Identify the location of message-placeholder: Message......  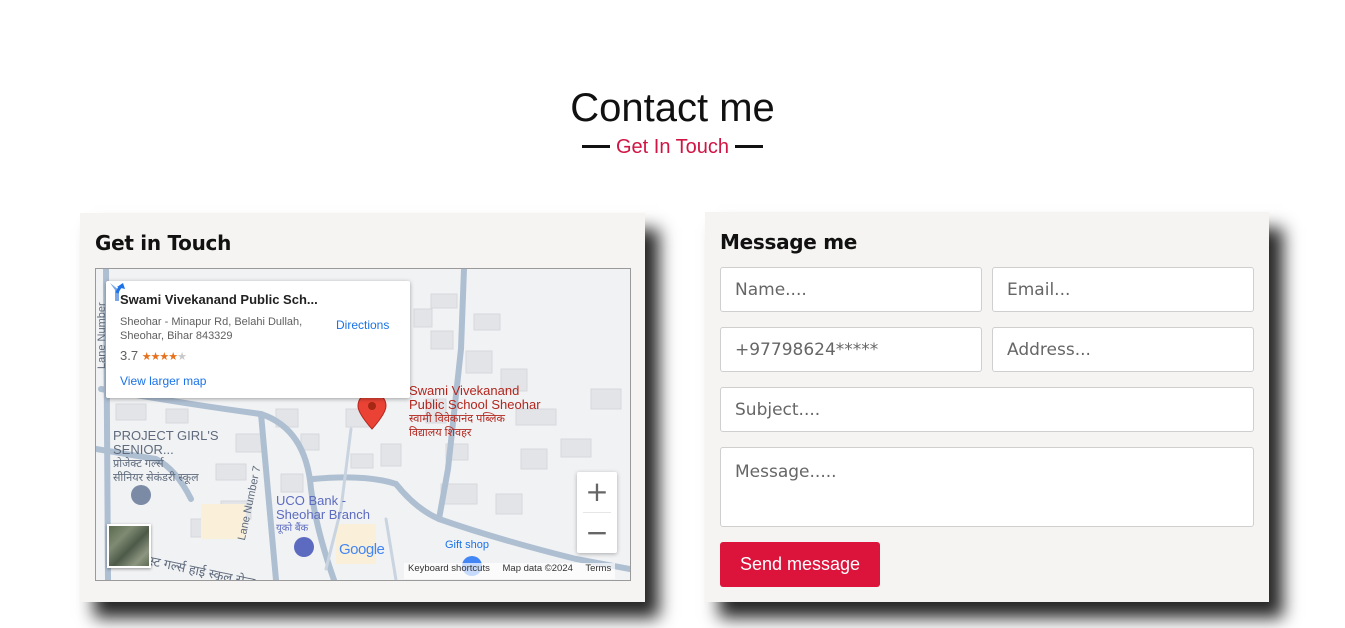
(786, 472).